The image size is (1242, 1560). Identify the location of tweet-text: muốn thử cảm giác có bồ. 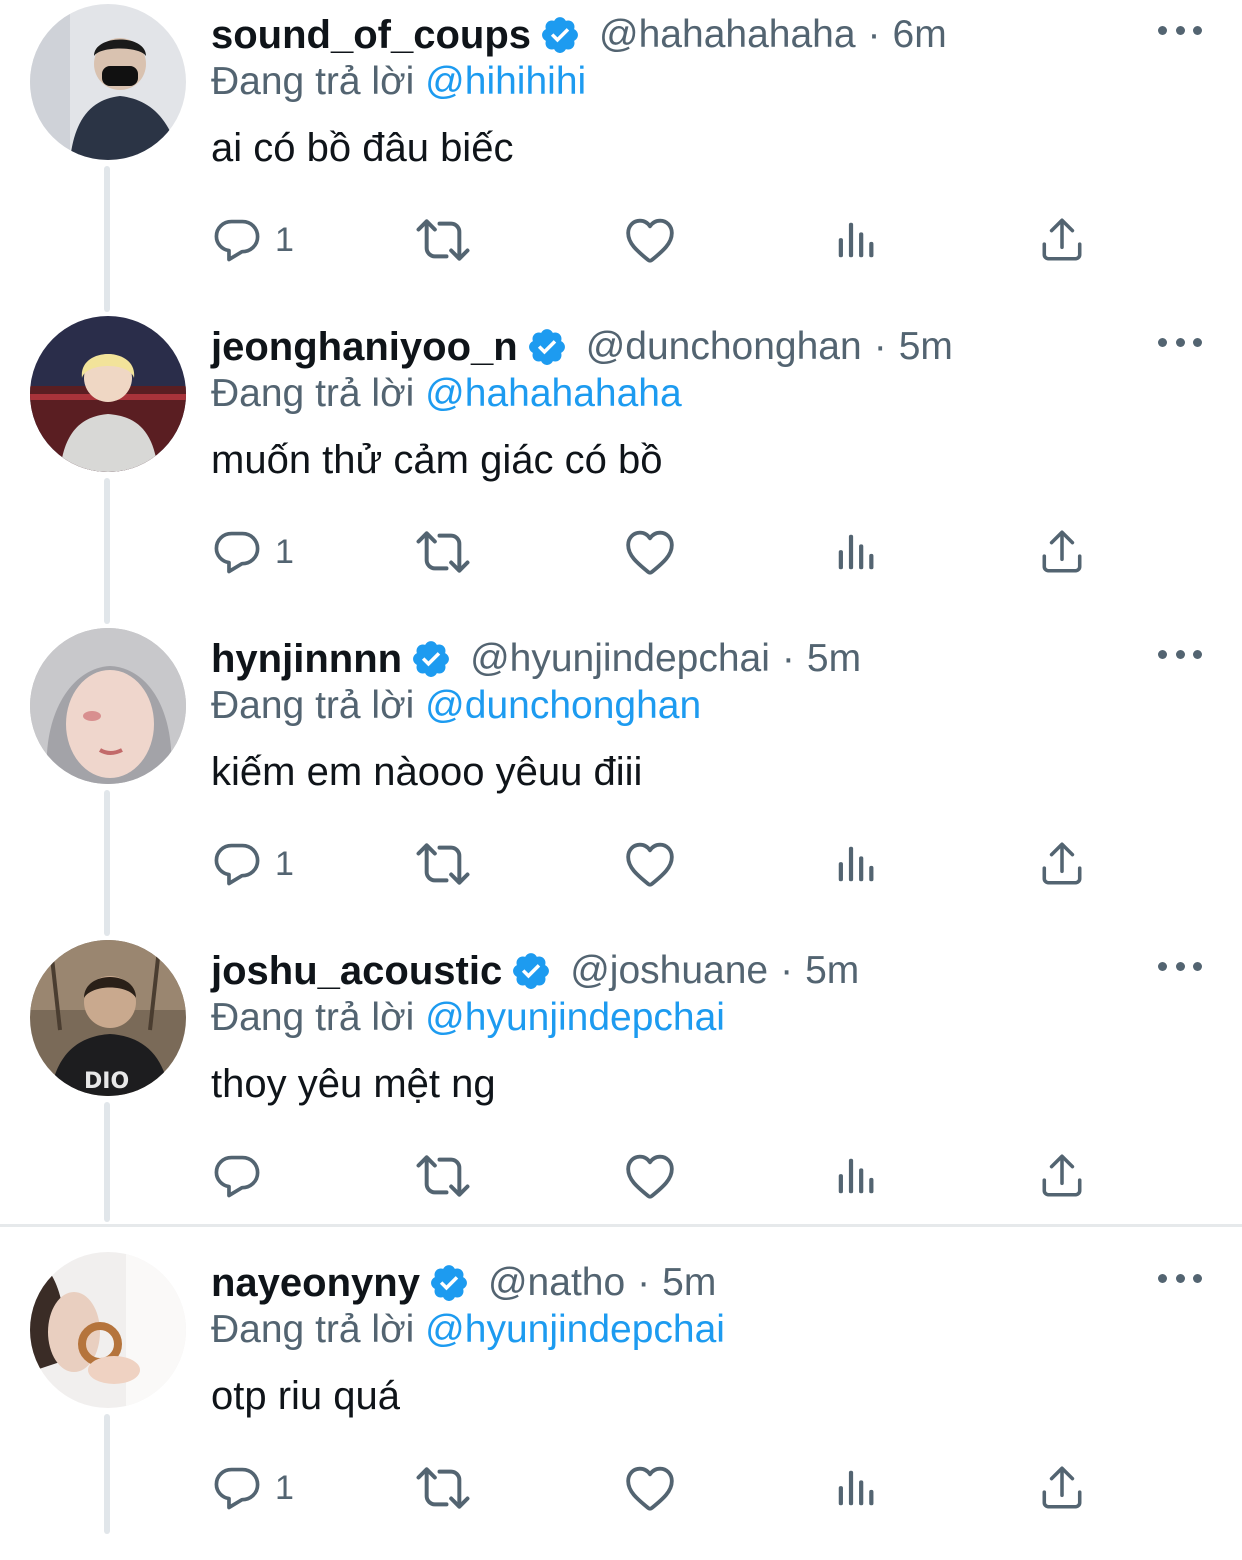
(437, 460).